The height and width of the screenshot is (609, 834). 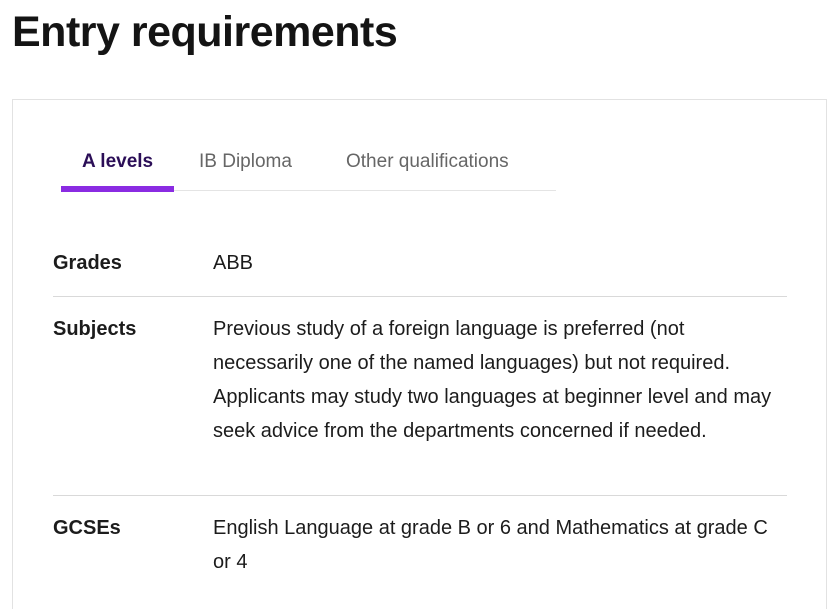 I want to click on row-value-grades: ABB, so click(x=233, y=263).